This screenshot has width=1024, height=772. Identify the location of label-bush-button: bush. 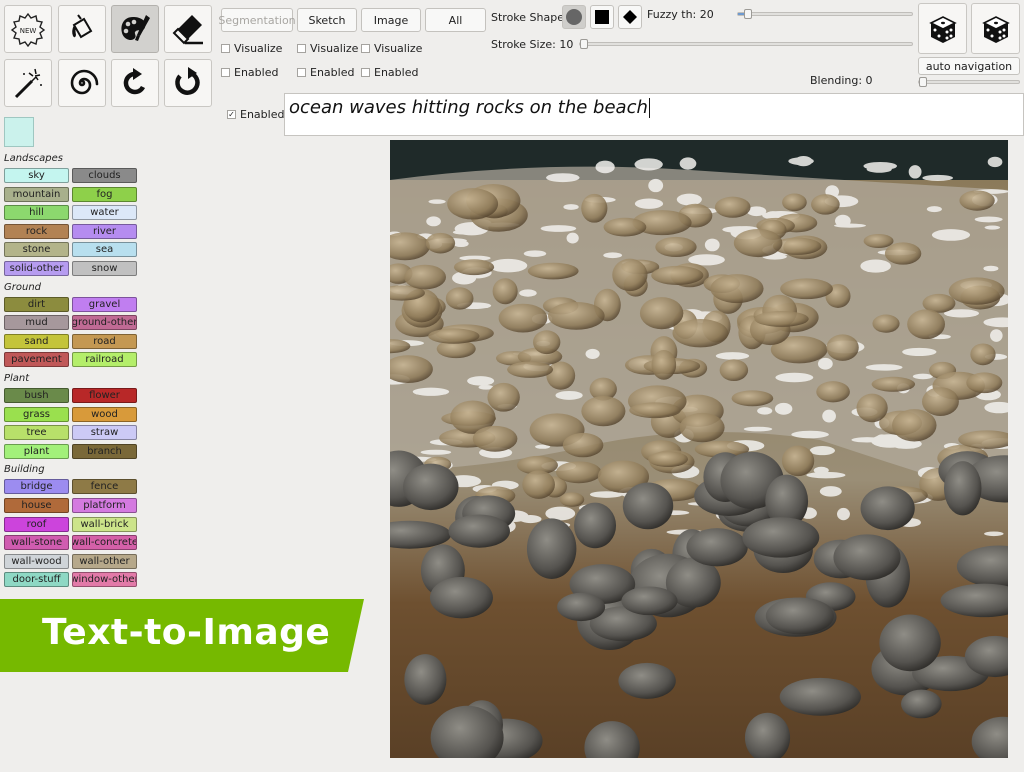
(36, 395).